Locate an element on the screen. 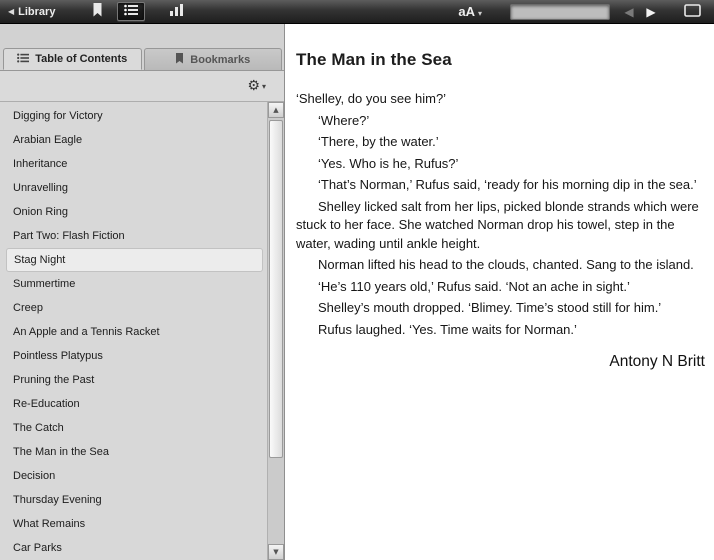 Image resolution: width=714 pixels, height=560 pixels. toc-panel-header: ⚙ ▾ is located at coordinates (142, 86).